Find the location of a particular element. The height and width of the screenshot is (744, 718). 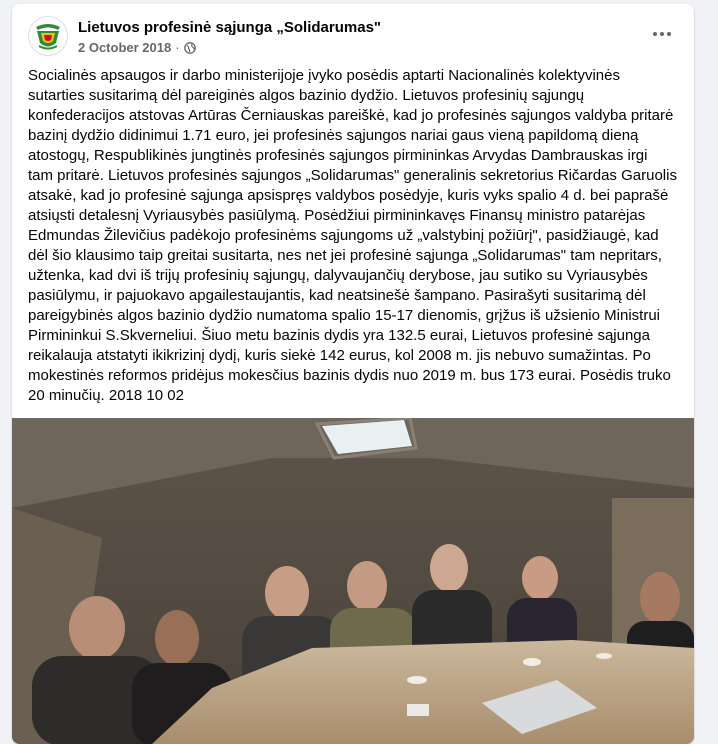

globe-icon is located at coordinates (189, 47).